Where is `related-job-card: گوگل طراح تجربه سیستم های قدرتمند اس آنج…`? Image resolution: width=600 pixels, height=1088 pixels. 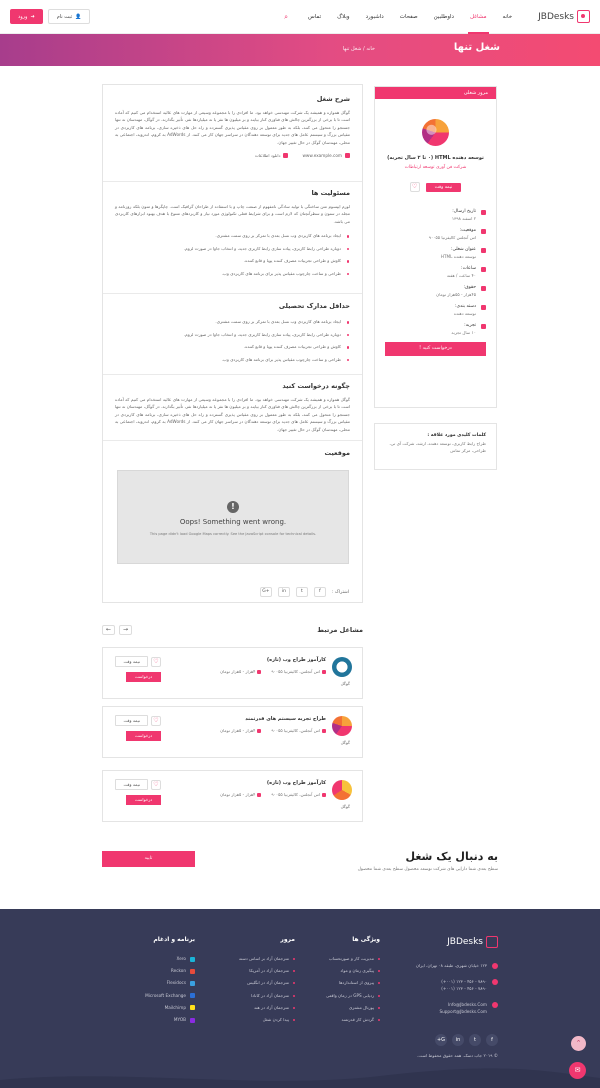
related-job-card: گوگل طراح تجربه سیستم های قدرتمند اس آنج… is located at coordinates (232, 732).